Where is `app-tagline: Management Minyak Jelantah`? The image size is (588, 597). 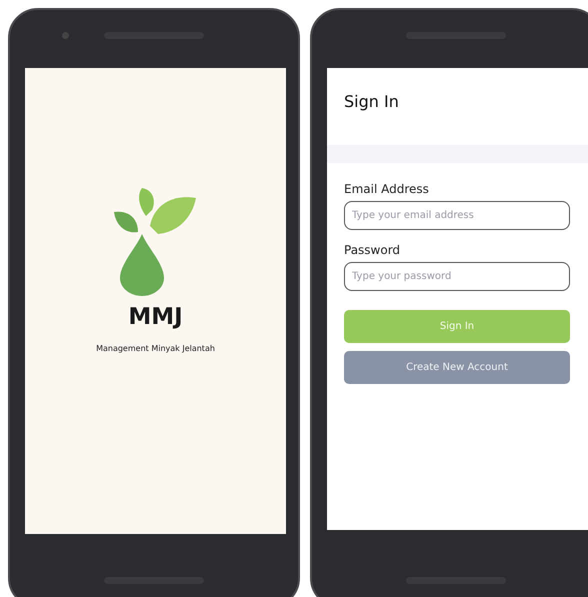 app-tagline: Management Minyak Jelantah is located at coordinates (155, 348).